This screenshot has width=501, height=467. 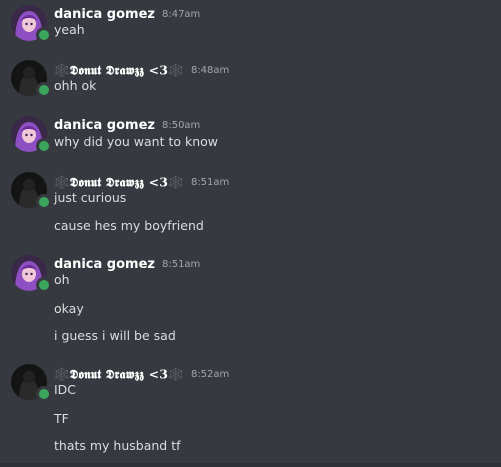 What do you see at coordinates (65, 389) in the screenshot?
I see `message-text: IDC` at bounding box center [65, 389].